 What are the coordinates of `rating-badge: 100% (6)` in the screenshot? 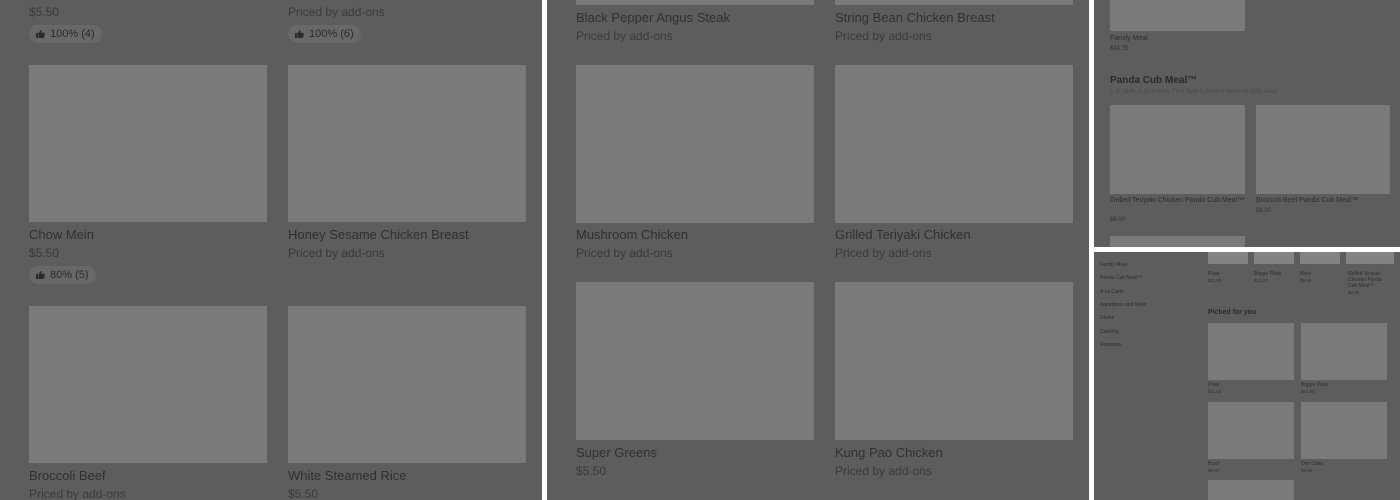 It's located at (324, 34).